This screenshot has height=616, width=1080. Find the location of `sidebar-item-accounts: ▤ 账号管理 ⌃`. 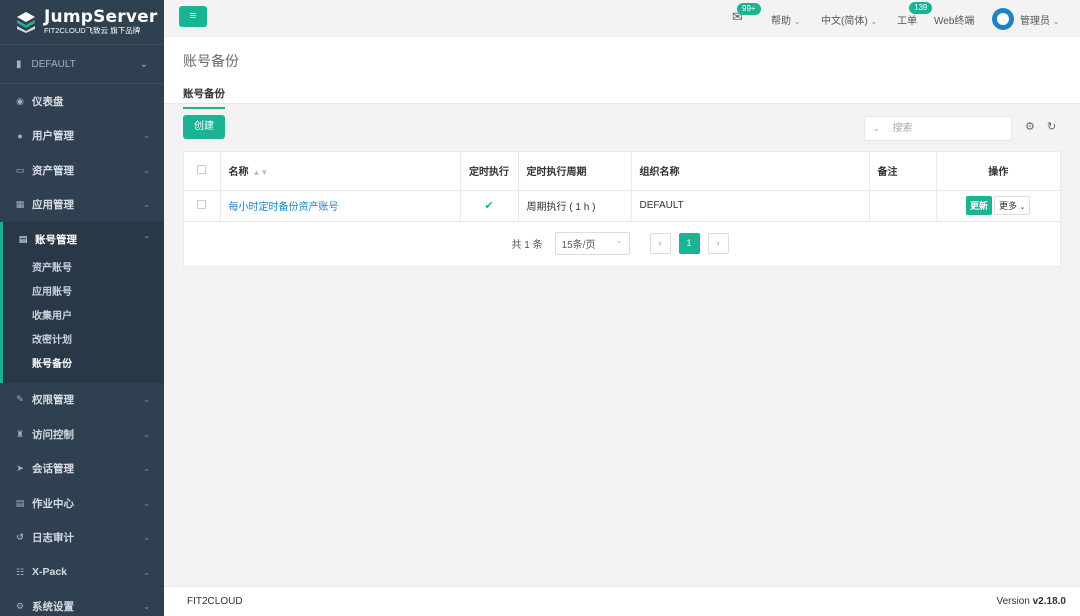

sidebar-item-accounts: ▤ 账号管理 ⌃ is located at coordinates (82, 239).